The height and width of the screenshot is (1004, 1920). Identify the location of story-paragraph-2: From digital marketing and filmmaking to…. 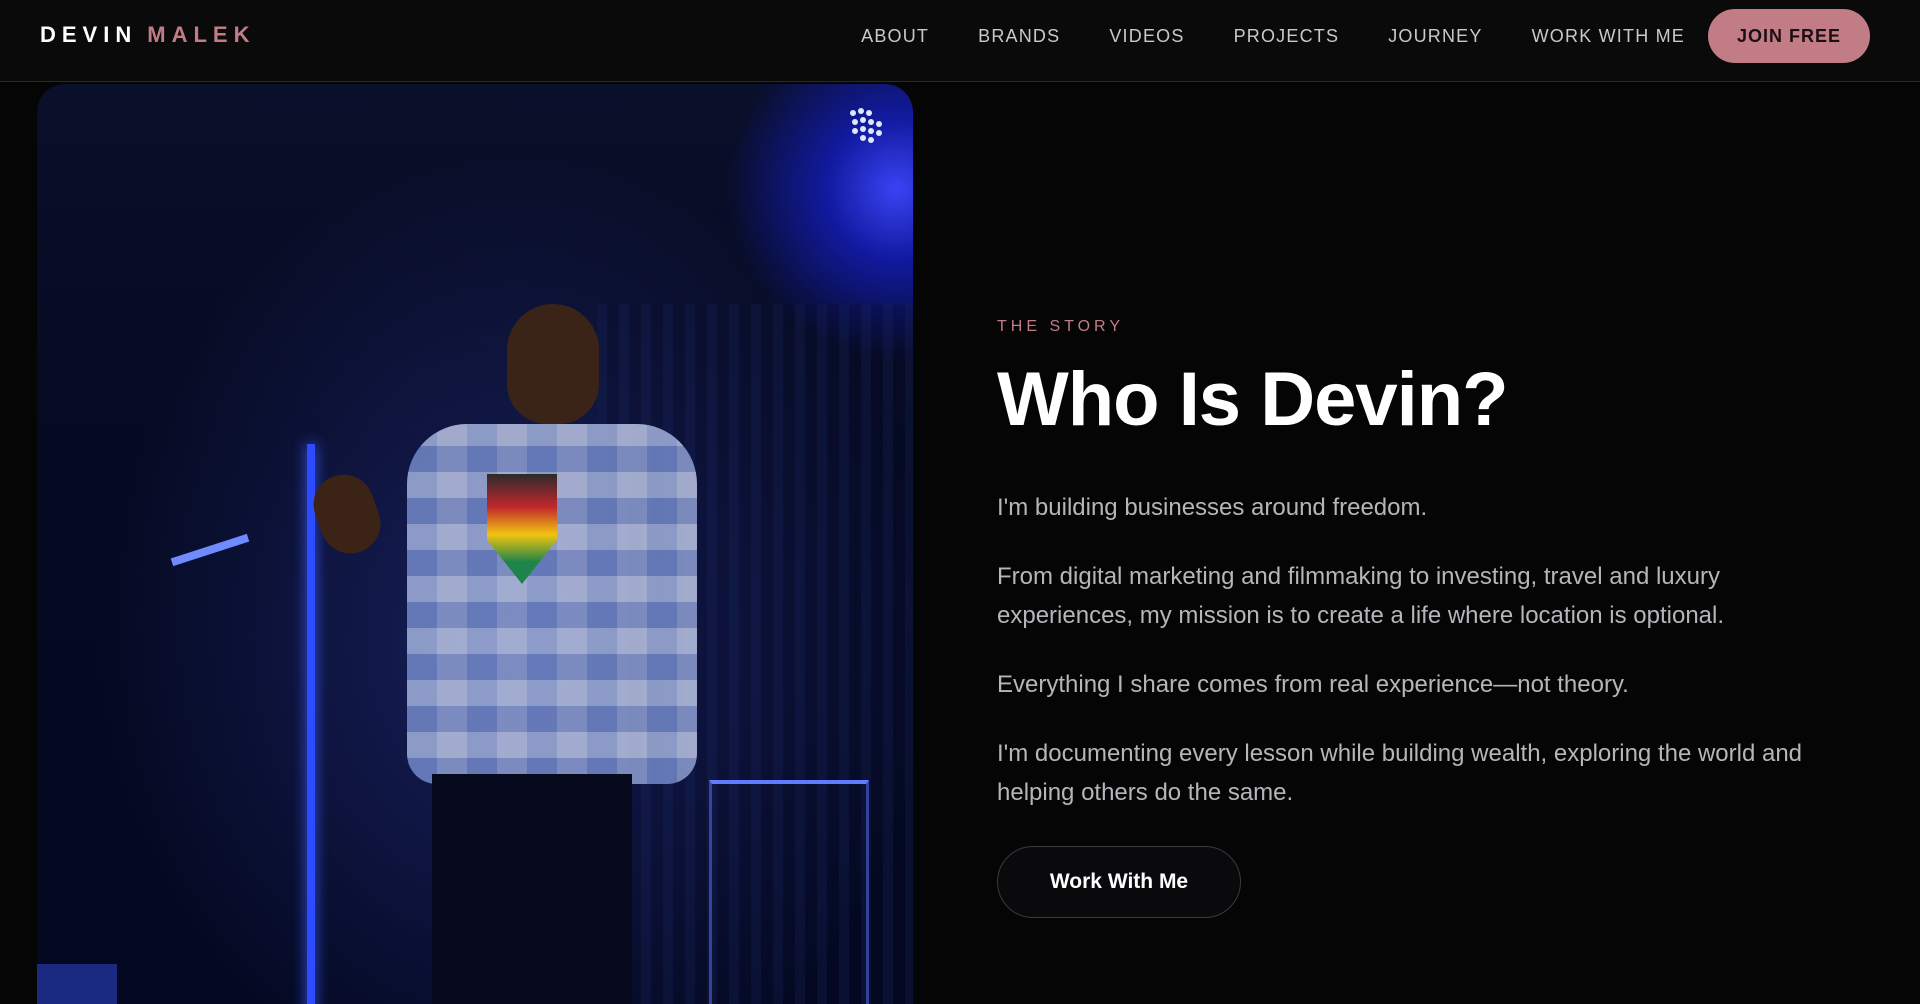
(1361, 596).